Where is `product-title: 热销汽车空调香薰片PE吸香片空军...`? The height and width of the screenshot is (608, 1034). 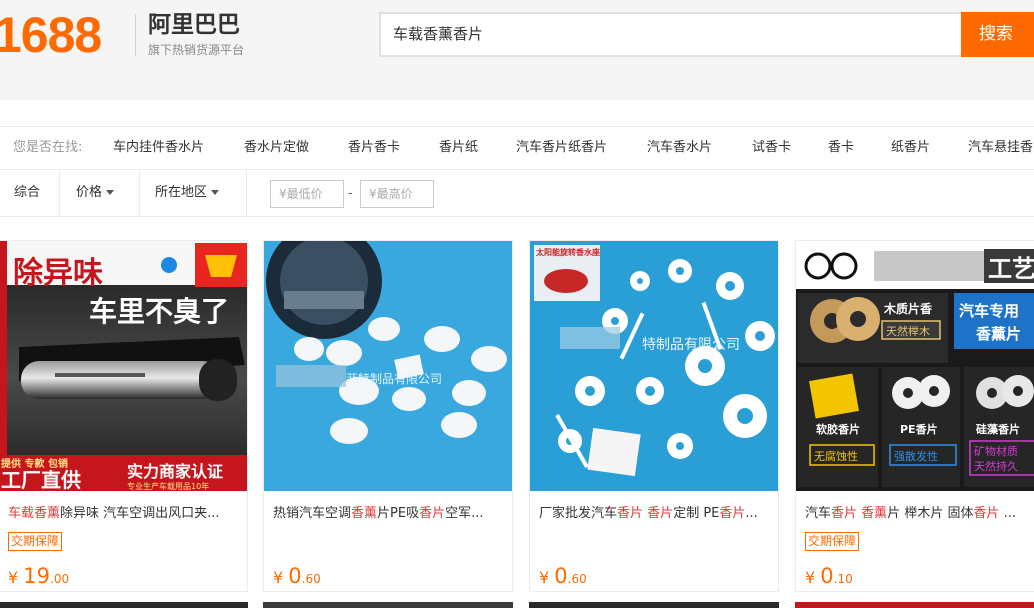
product-title: 热销汽车空调香薰片PE吸香片空军... is located at coordinates (389, 514).